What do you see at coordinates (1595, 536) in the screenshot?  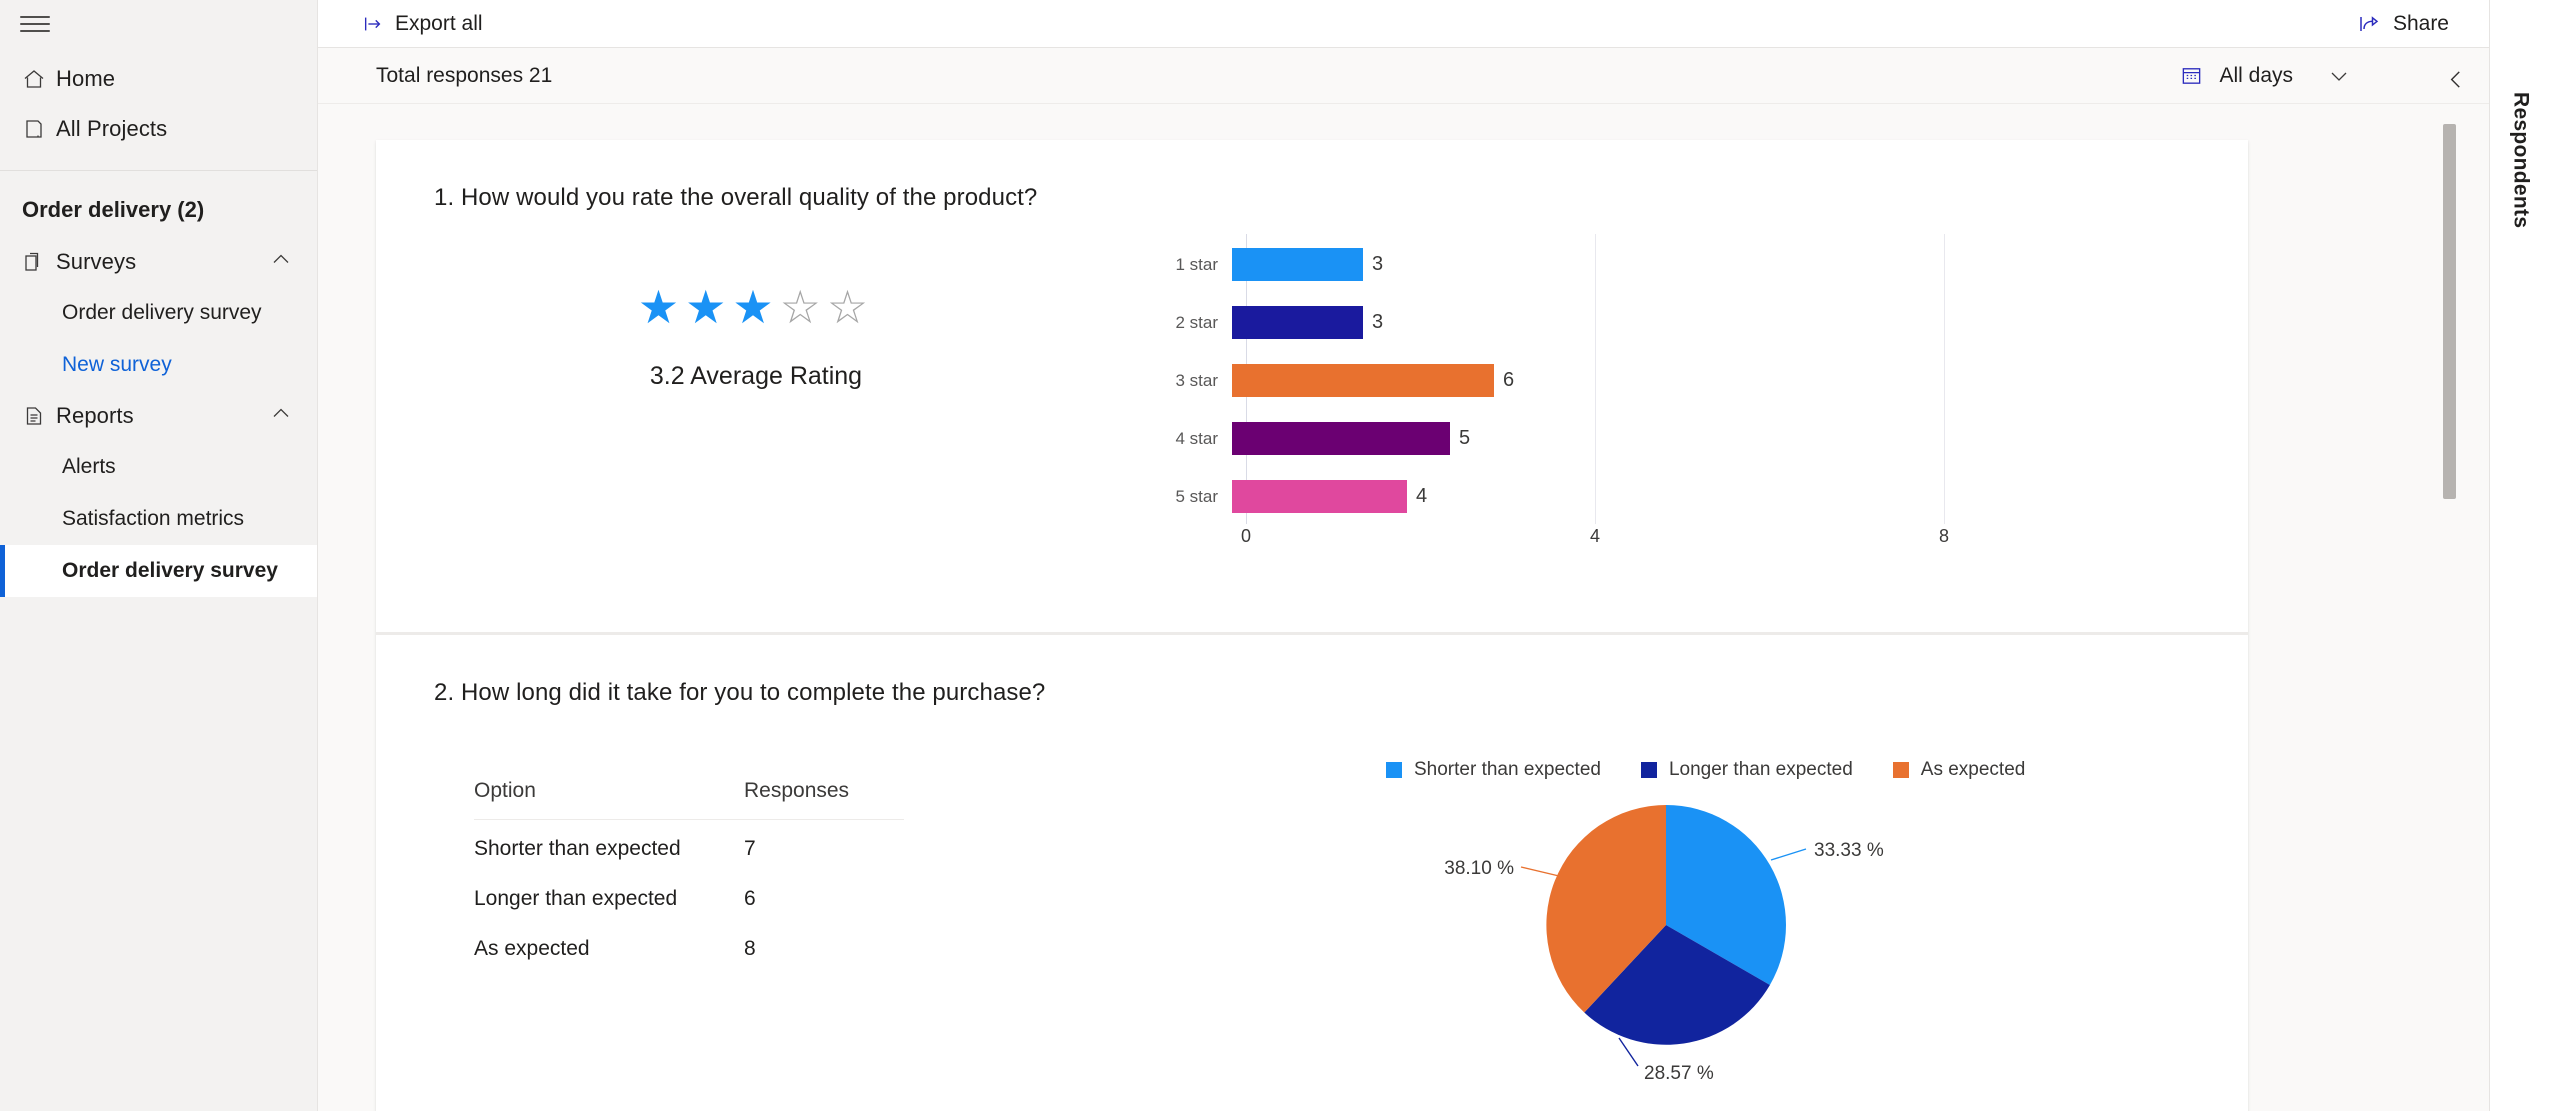 I see `axis-tick-label: 4` at bounding box center [1595, 536].